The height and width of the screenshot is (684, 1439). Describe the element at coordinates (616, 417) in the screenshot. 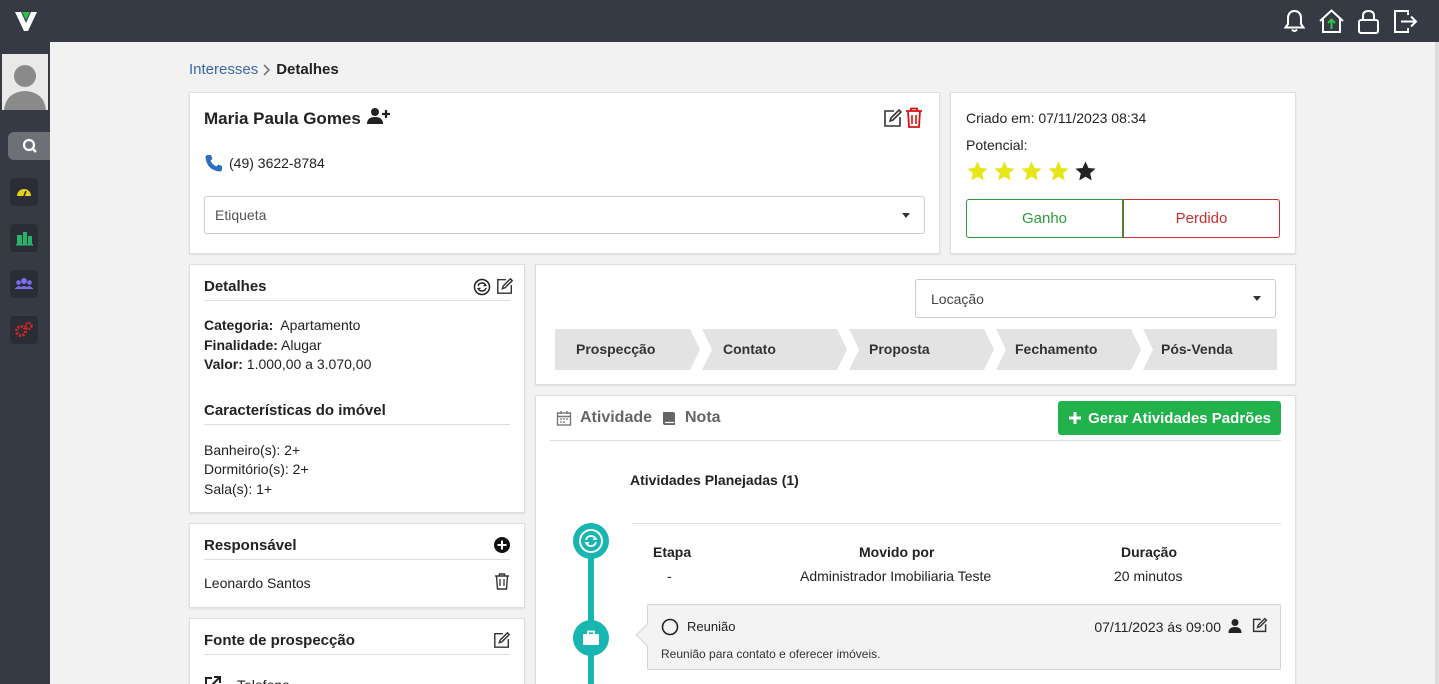

I see `tab-activity-label: Atividade` at that location.